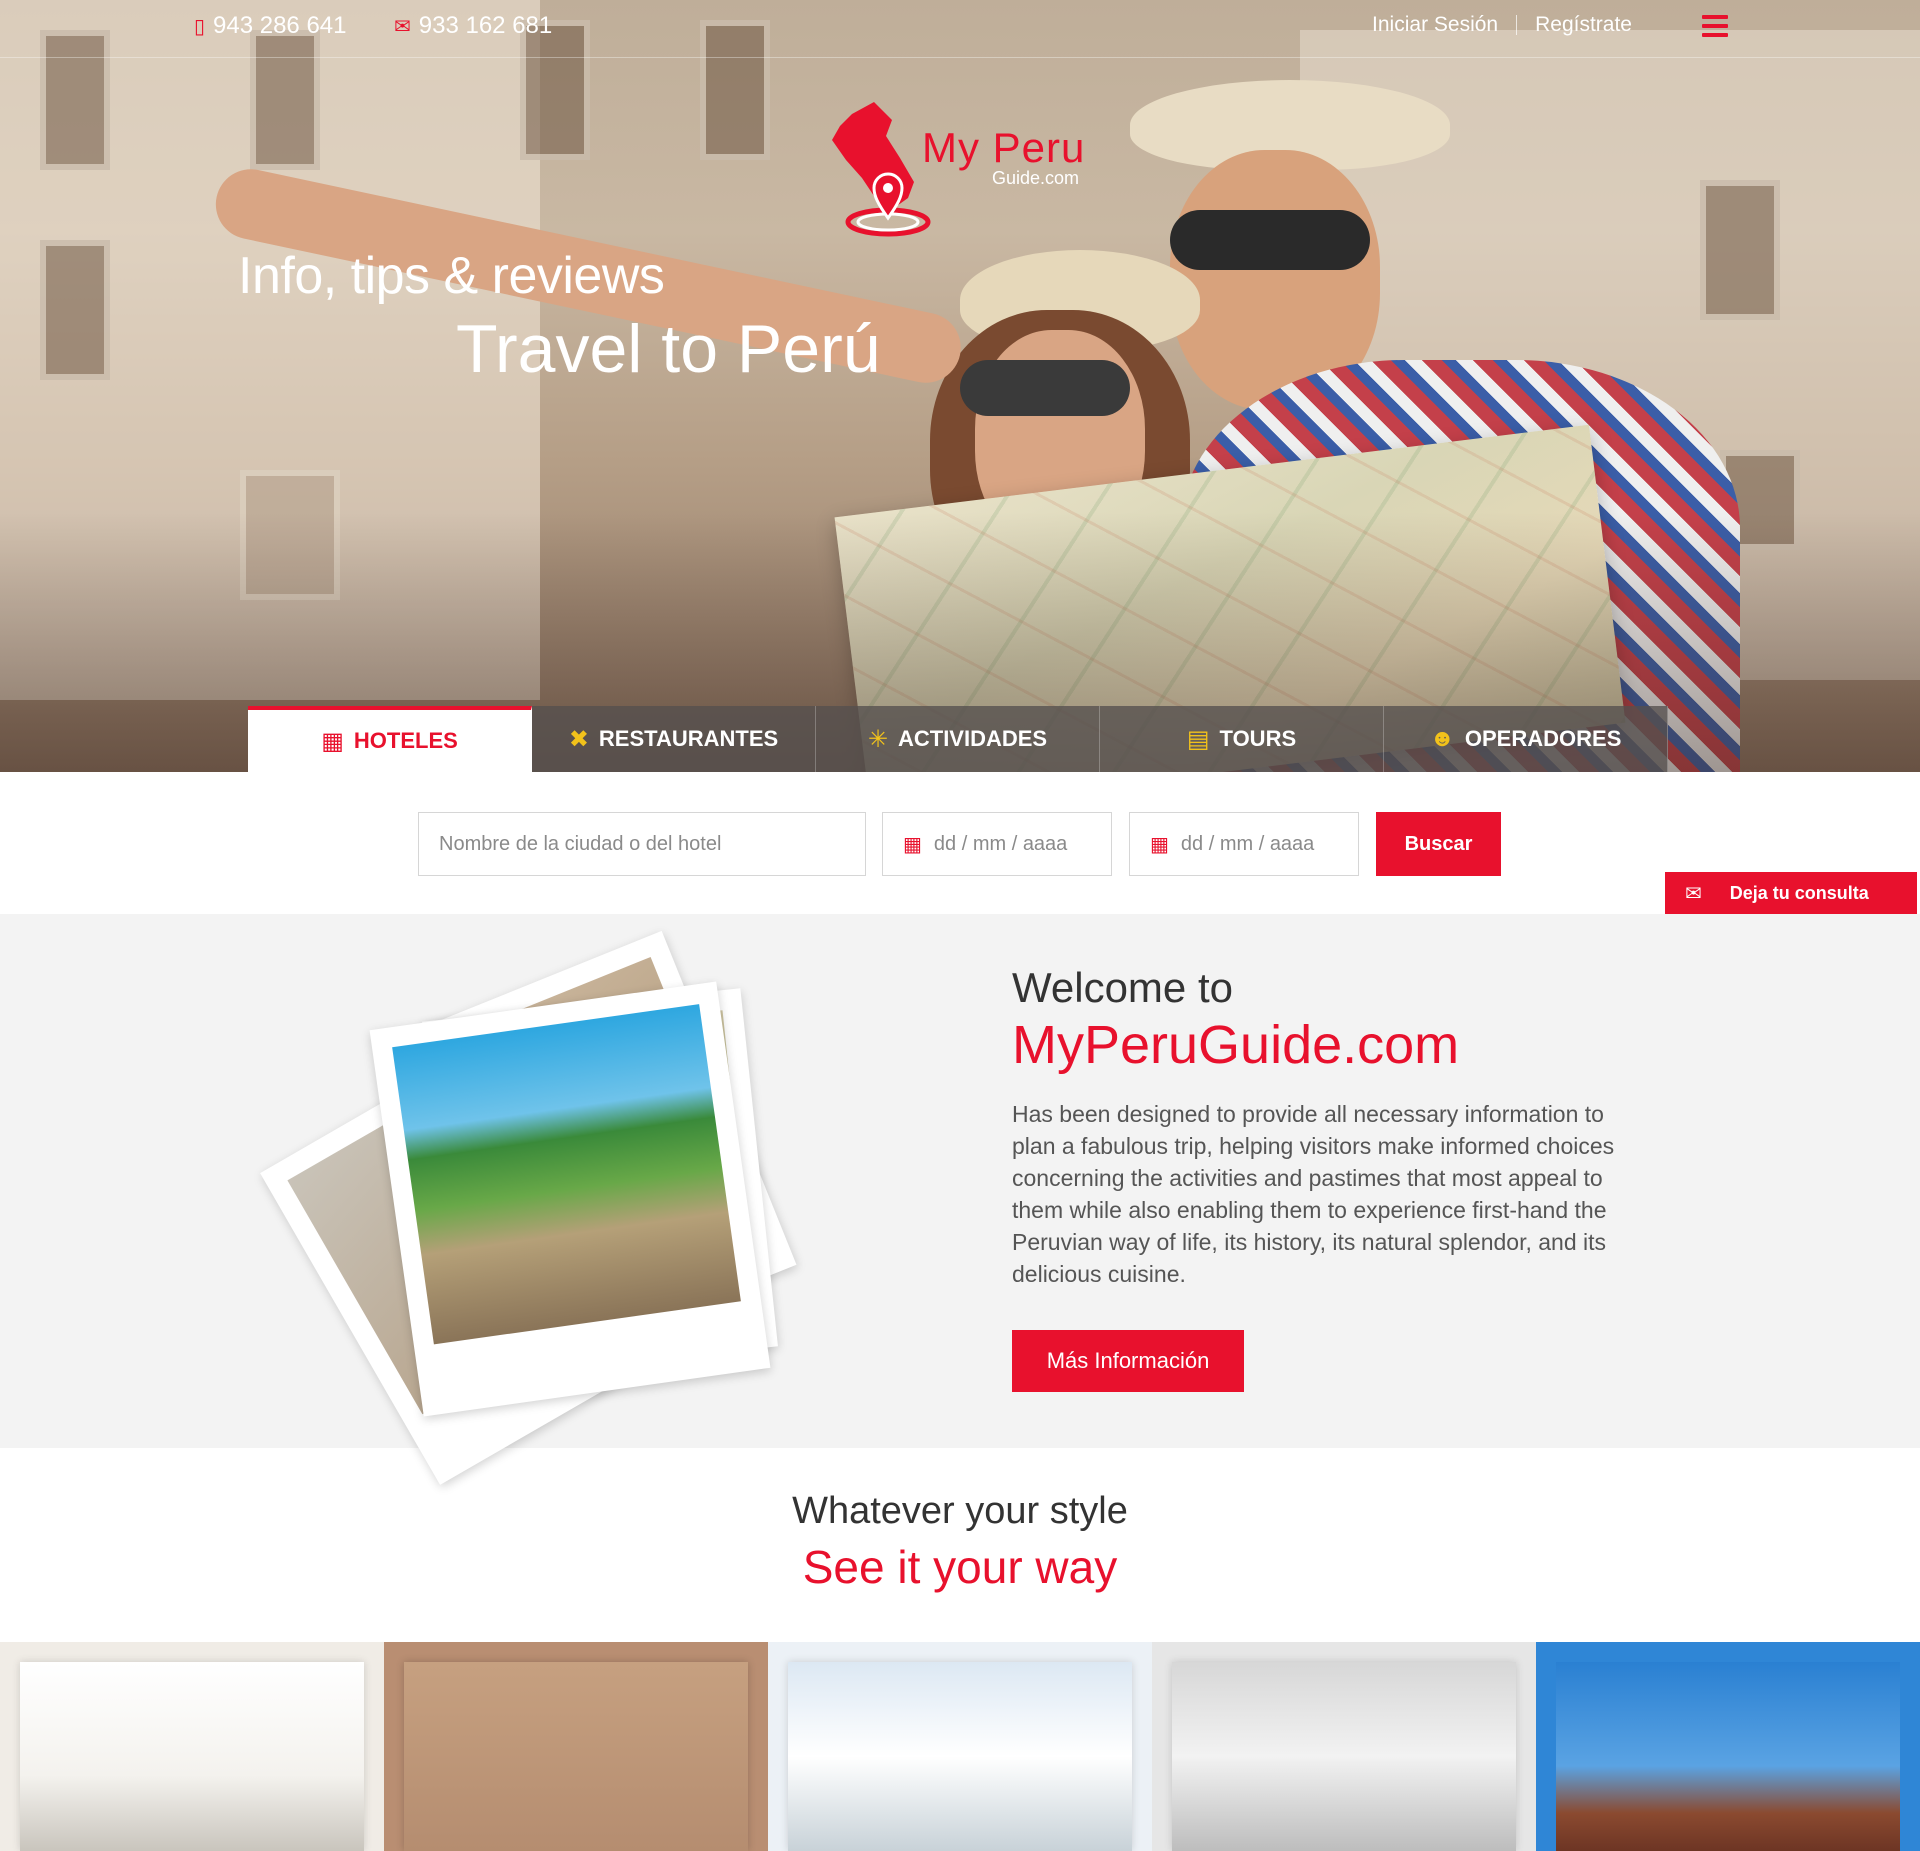 The image size is (1920, 1851). I want to click on tab-tours: ▤ TOURS, so click(1242, 739).